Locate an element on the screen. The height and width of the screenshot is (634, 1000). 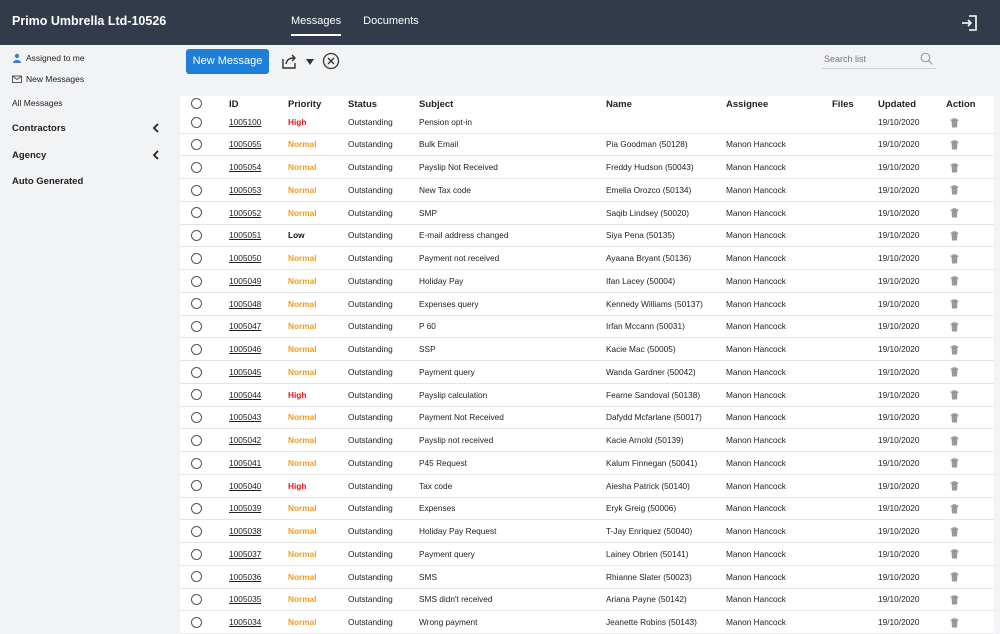
message-id-link: 1005036 is located at coordinates (245, 577).